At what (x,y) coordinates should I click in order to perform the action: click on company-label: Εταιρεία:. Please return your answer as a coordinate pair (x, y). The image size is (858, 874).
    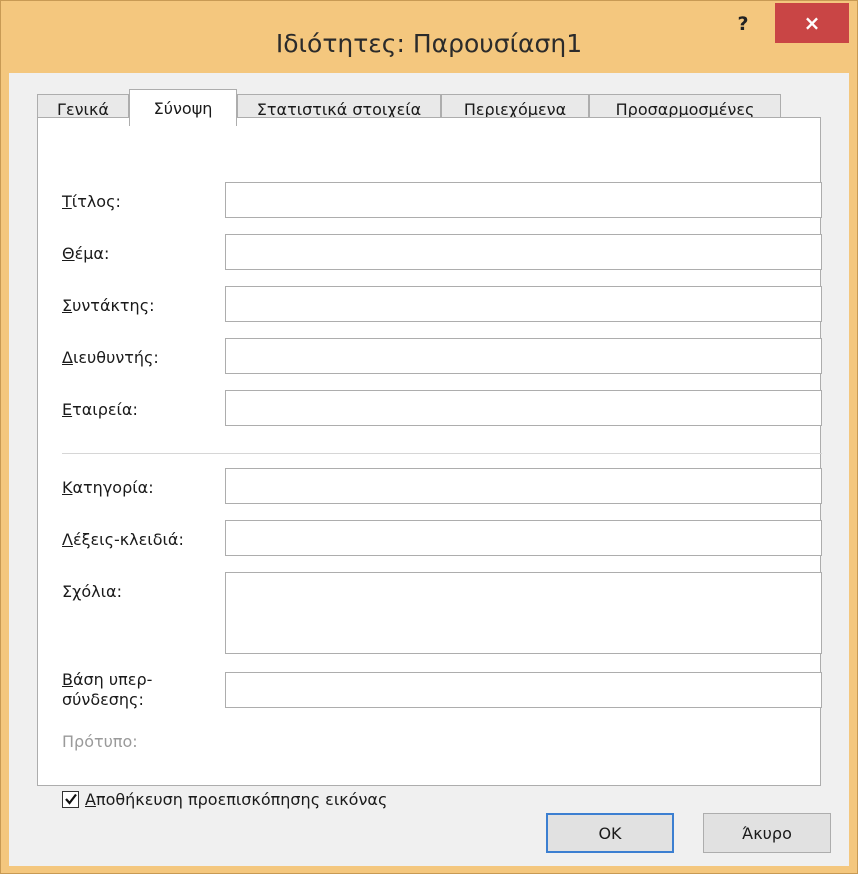
    Looking at the image, I should click on (100, 409).